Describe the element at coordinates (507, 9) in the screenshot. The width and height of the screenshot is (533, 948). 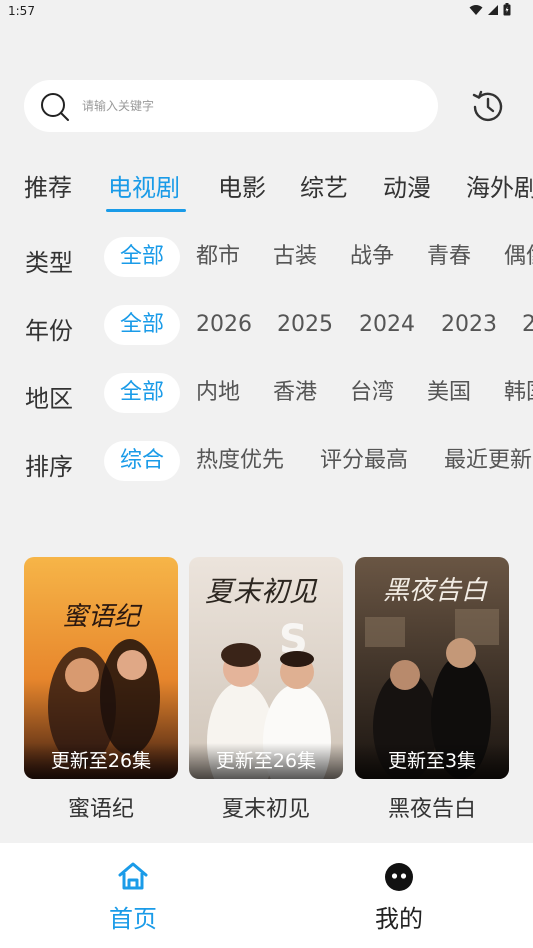
I see `battery-icon` at that location.